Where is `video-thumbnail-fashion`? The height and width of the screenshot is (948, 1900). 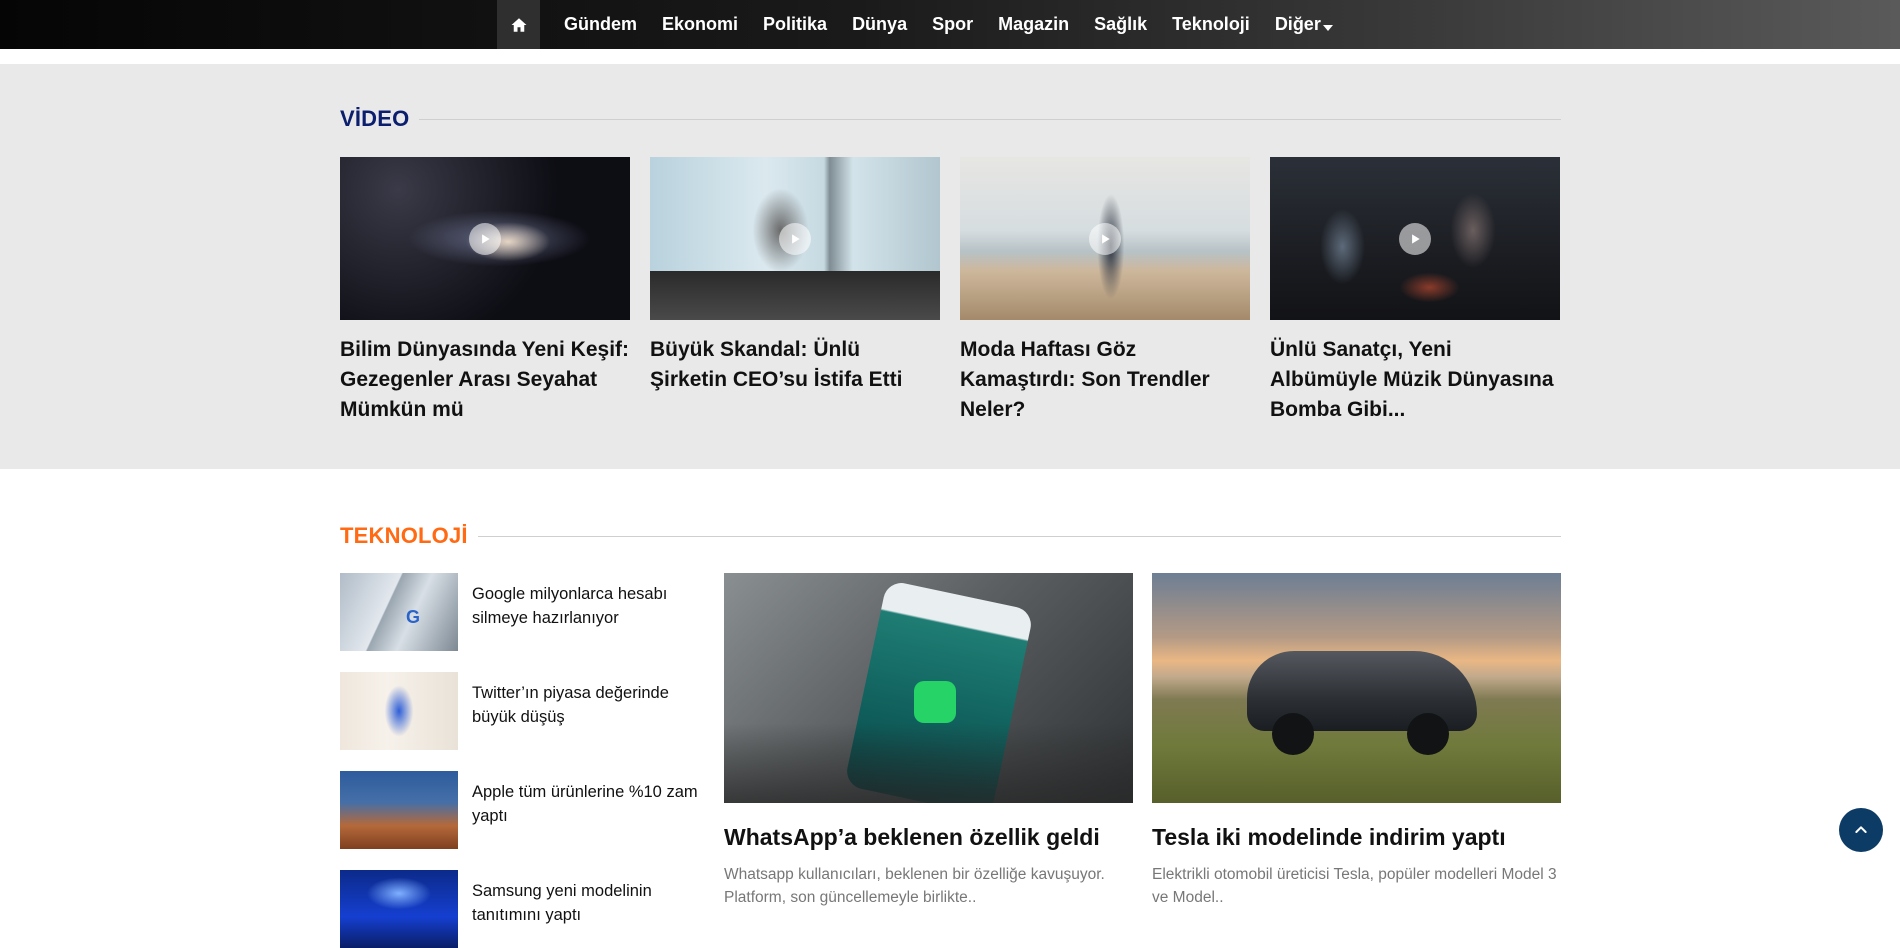 video-thumbnail-fashion is located at coordinates (1105, 238).